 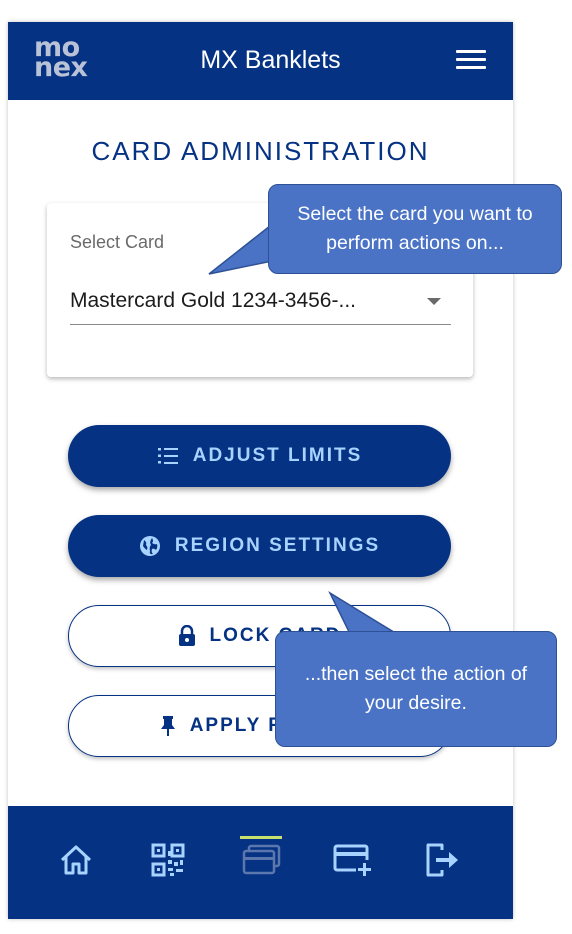 What do you see at coordinates (168, 726) in the screenshot?
I see `pin-icon` at bounding box center [168, 726].